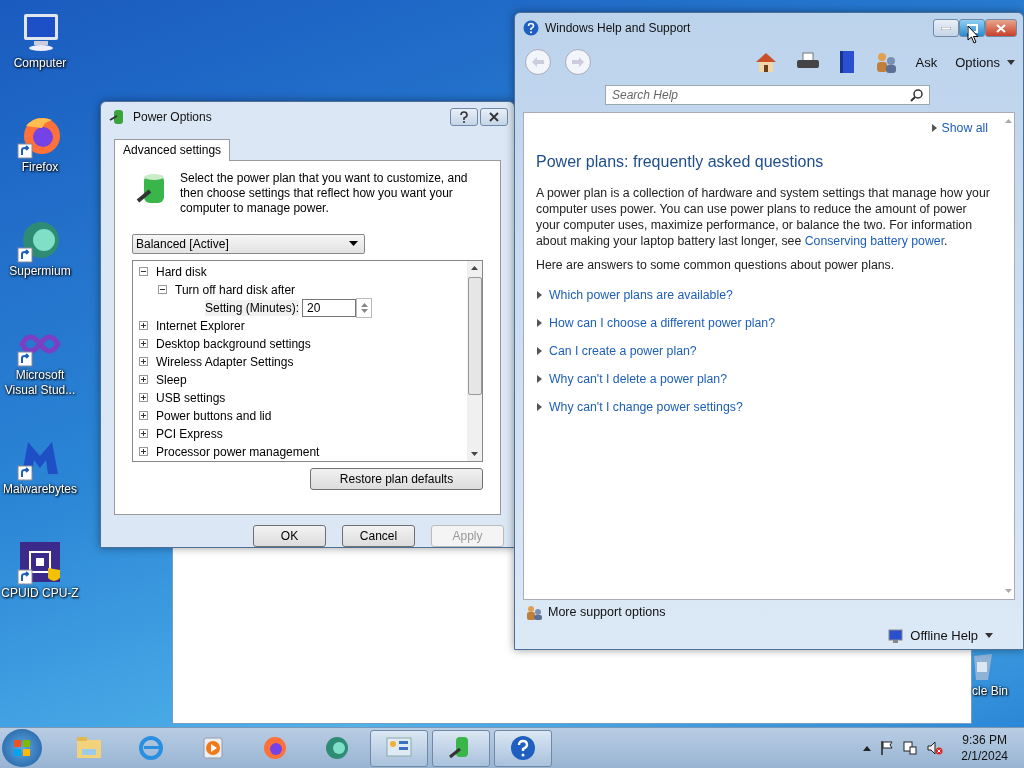 Image resolution: width=1024 pixels, height=768 pixels. I want to click on search-icon, so click(916, 95).